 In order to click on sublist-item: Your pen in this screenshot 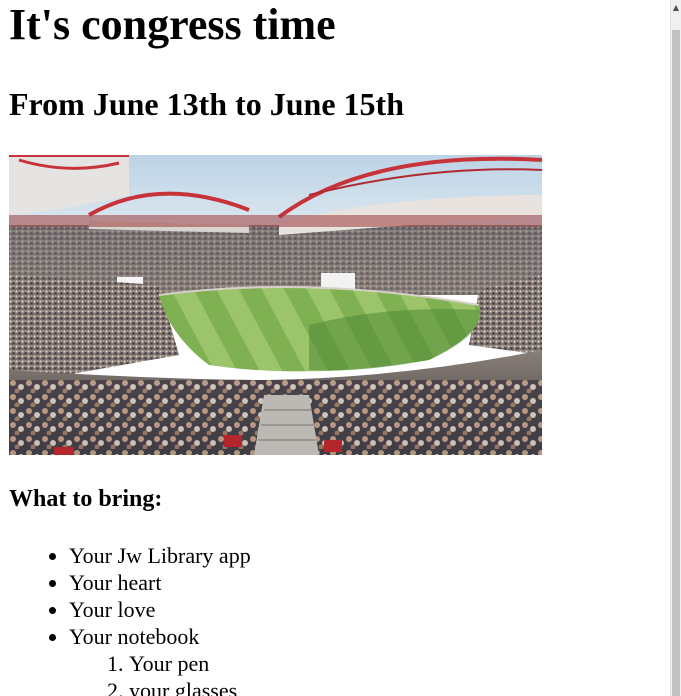, I will do `click(190, 663)`.